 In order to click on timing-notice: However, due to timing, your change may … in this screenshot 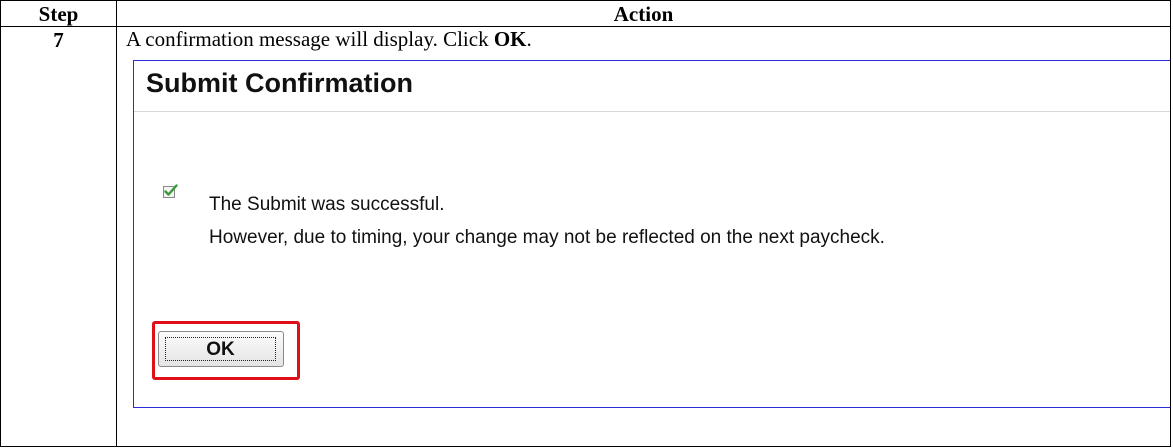, I will do `click(547, 237)`.